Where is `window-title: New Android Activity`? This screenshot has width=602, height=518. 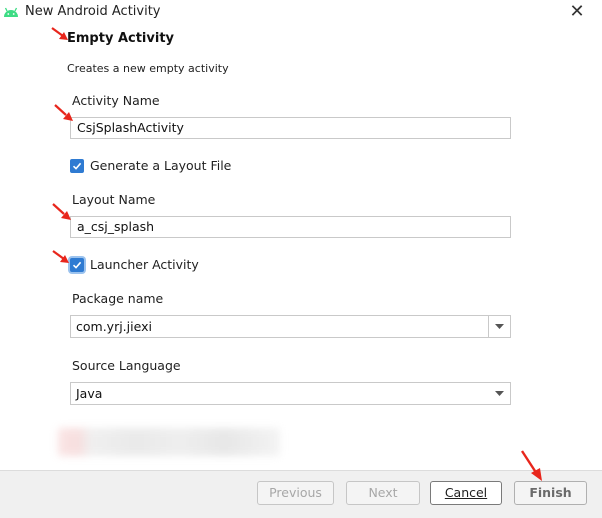
window-title: New Android Activity is located at coordinates (93, 11).